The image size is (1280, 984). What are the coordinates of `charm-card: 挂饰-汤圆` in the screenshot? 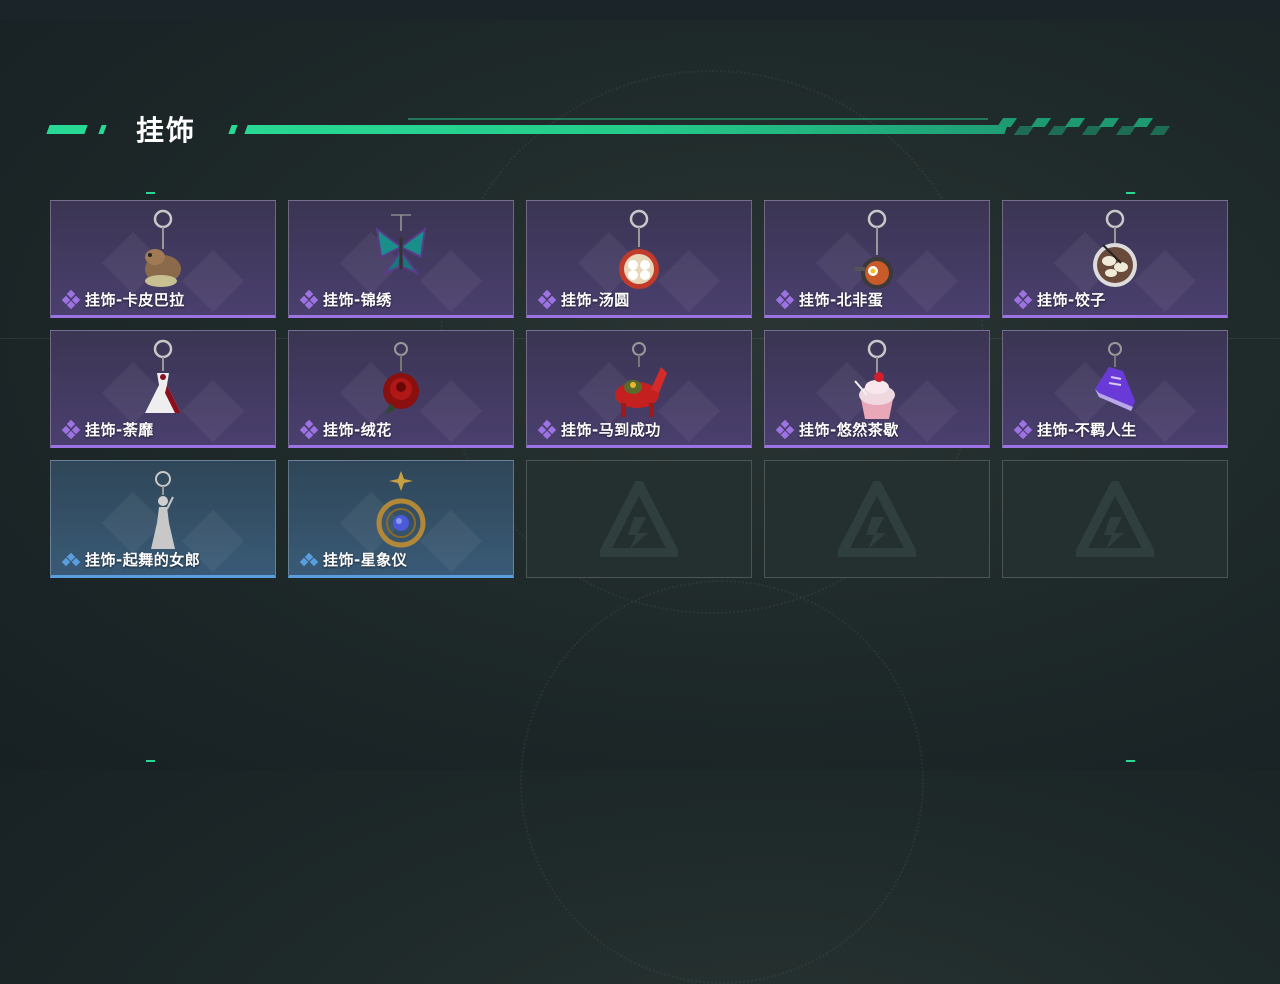 It's located at (639, 259).